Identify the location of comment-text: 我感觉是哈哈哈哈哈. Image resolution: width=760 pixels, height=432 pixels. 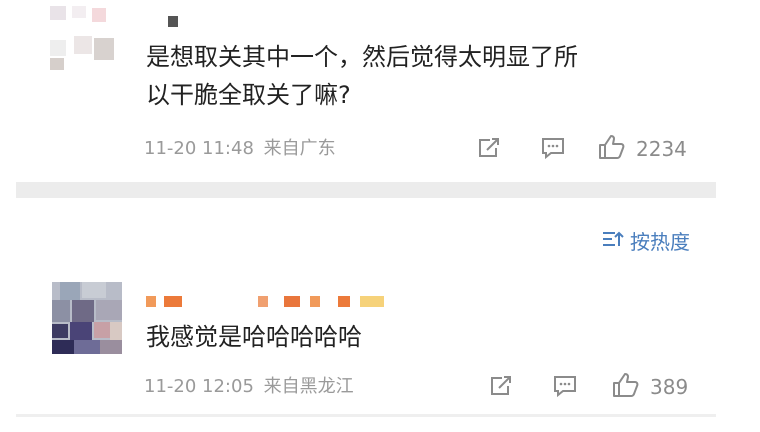
(254, 337).